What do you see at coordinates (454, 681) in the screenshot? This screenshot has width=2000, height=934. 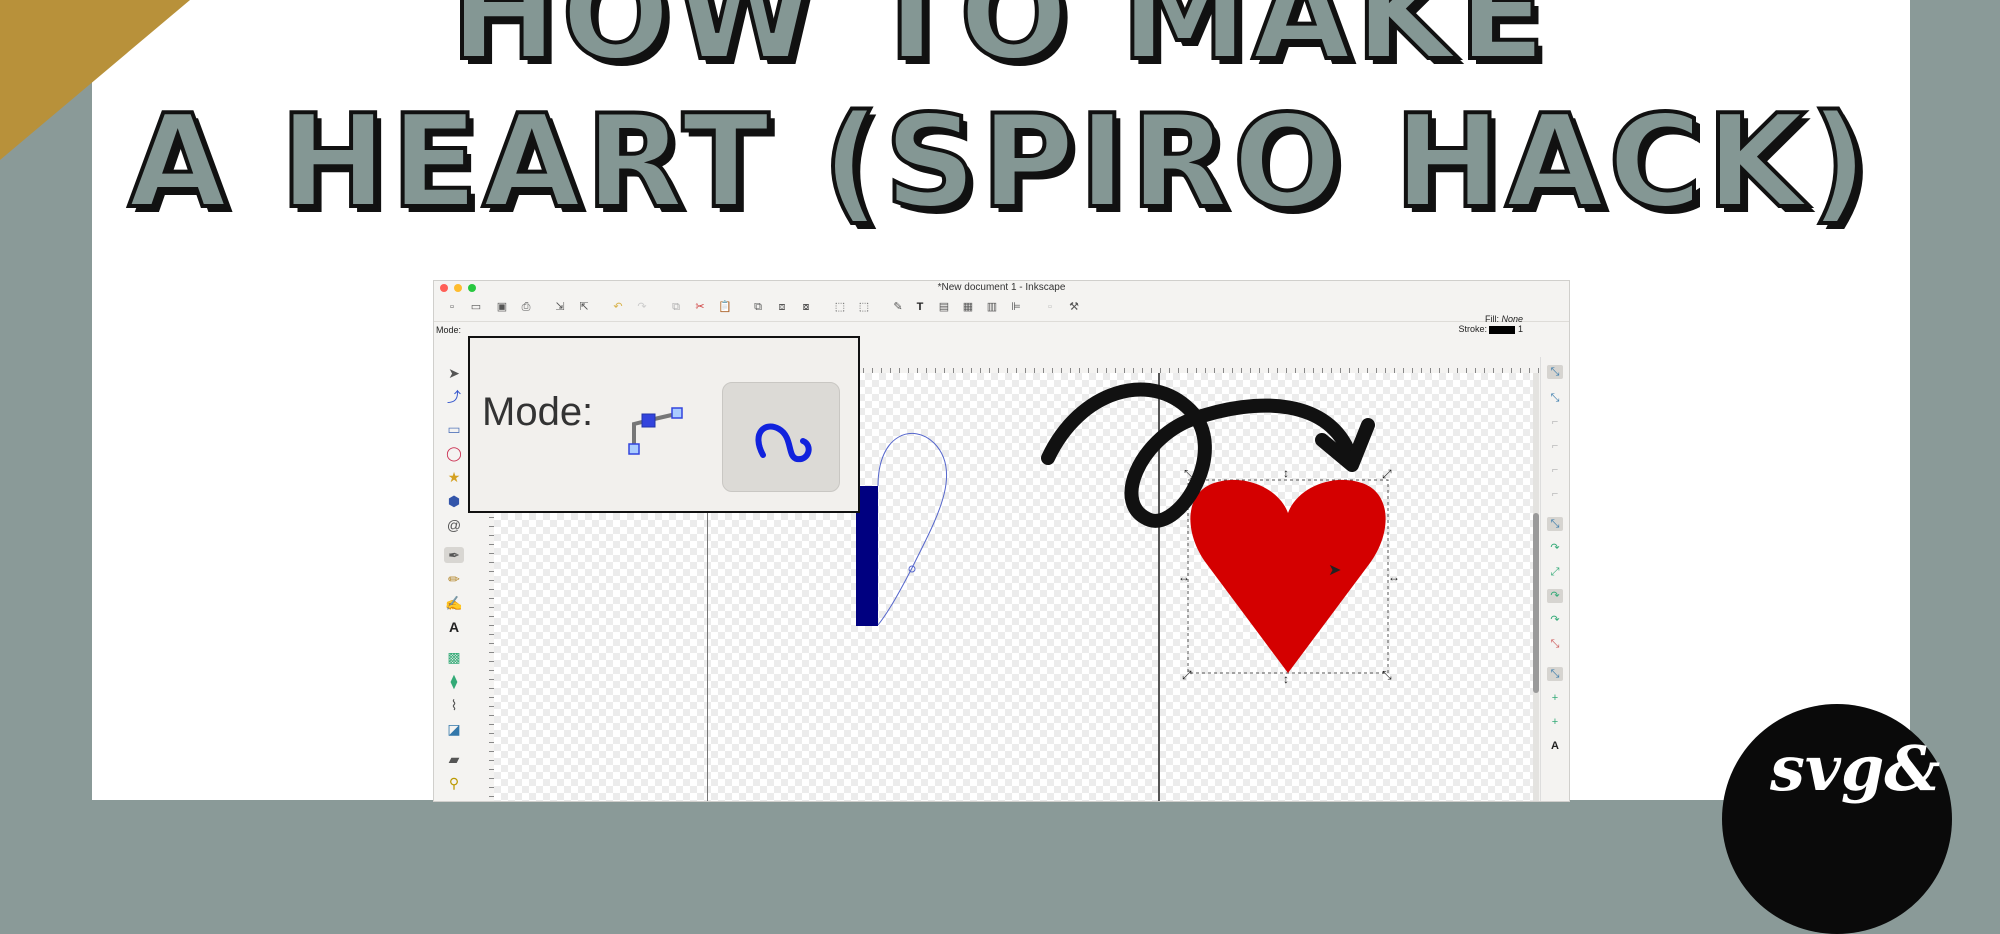 I see `tweak-tool-icon: ⧫` at bounding box center [454, 681].